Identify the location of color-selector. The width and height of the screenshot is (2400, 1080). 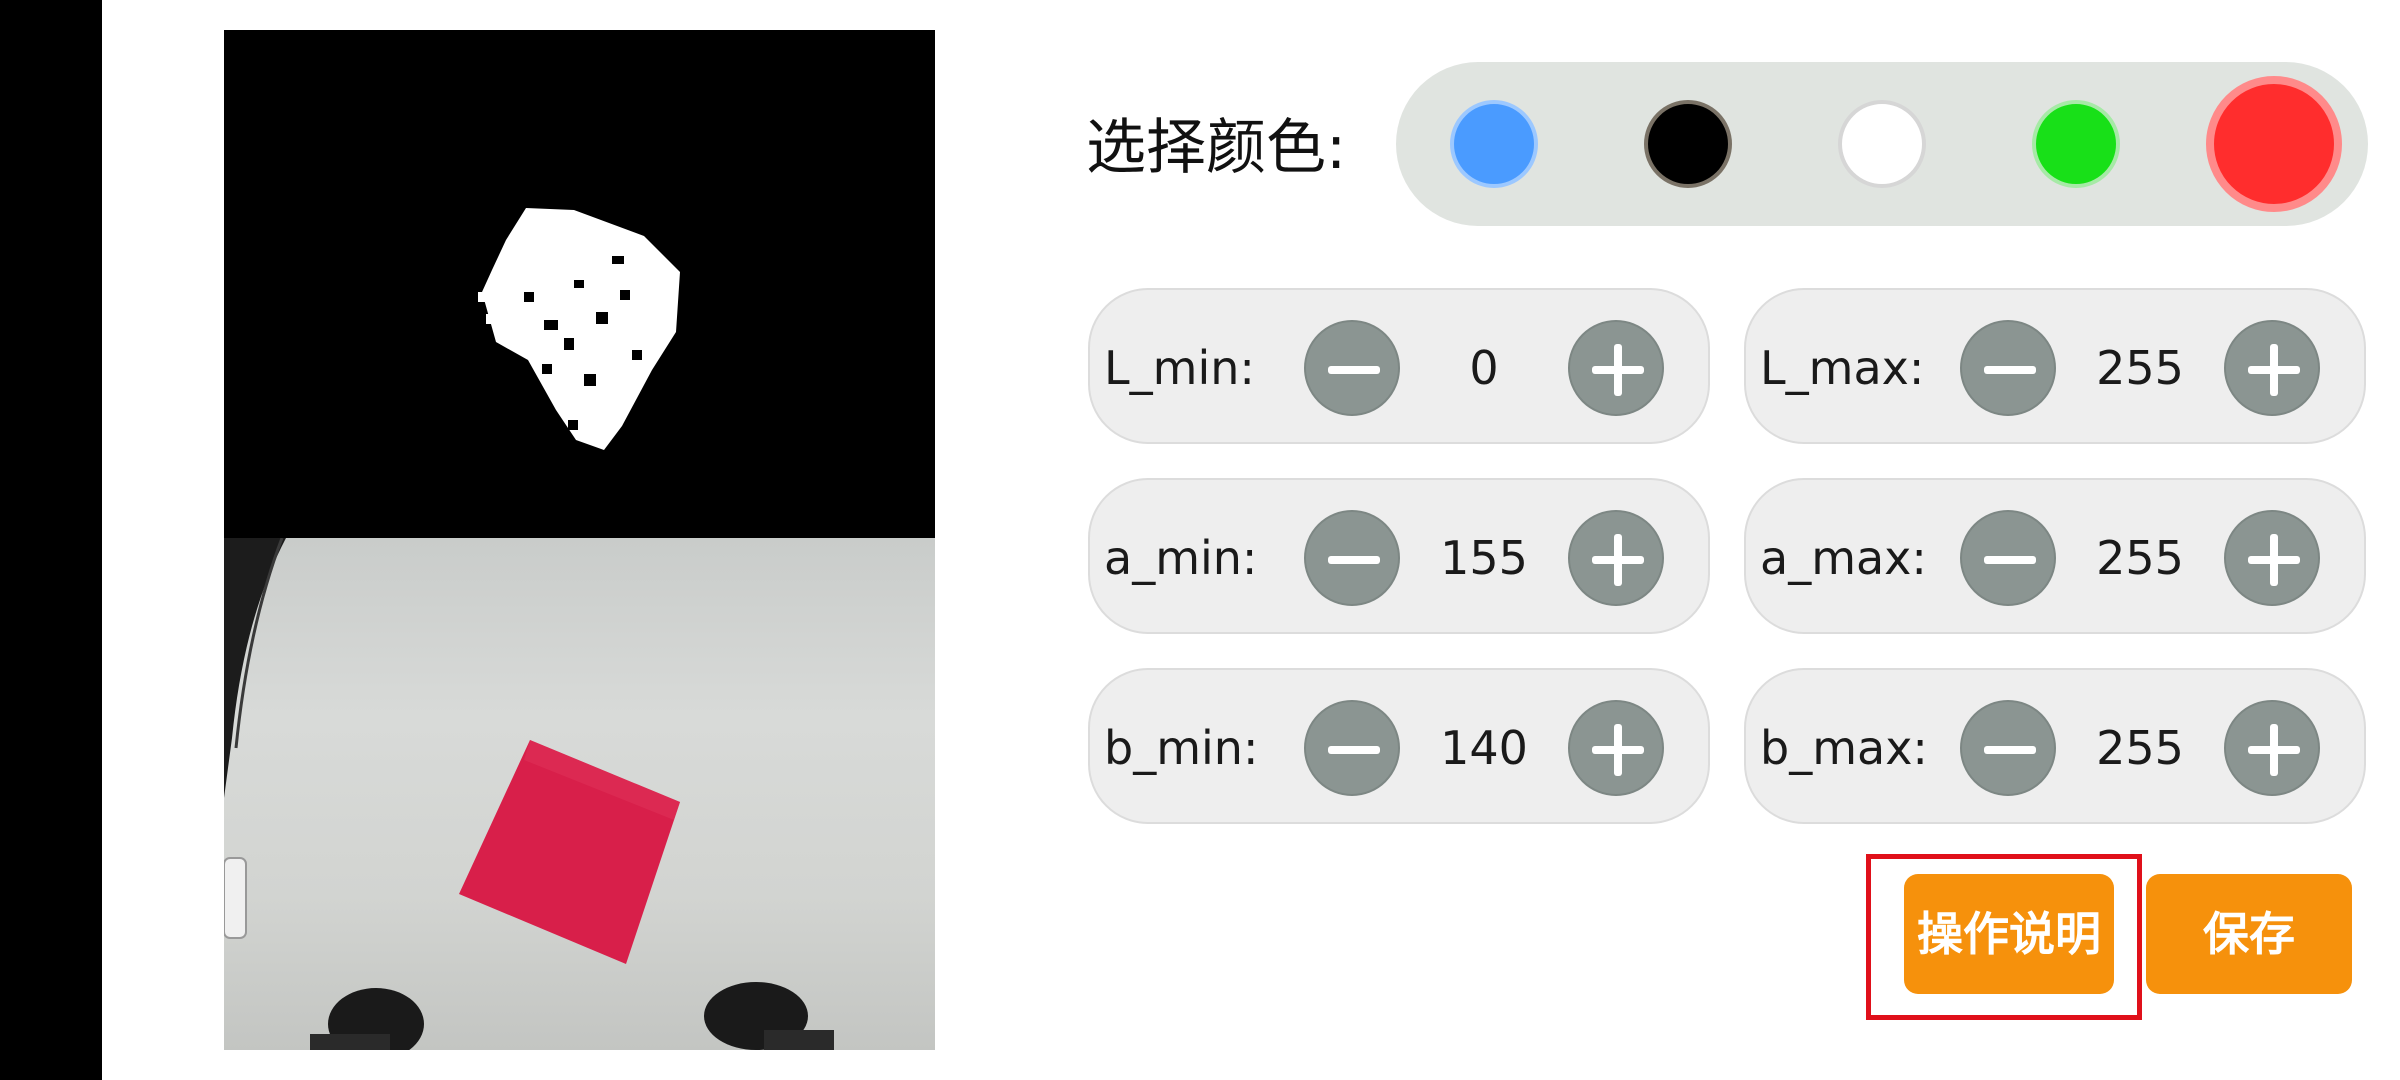
(1882, 144).